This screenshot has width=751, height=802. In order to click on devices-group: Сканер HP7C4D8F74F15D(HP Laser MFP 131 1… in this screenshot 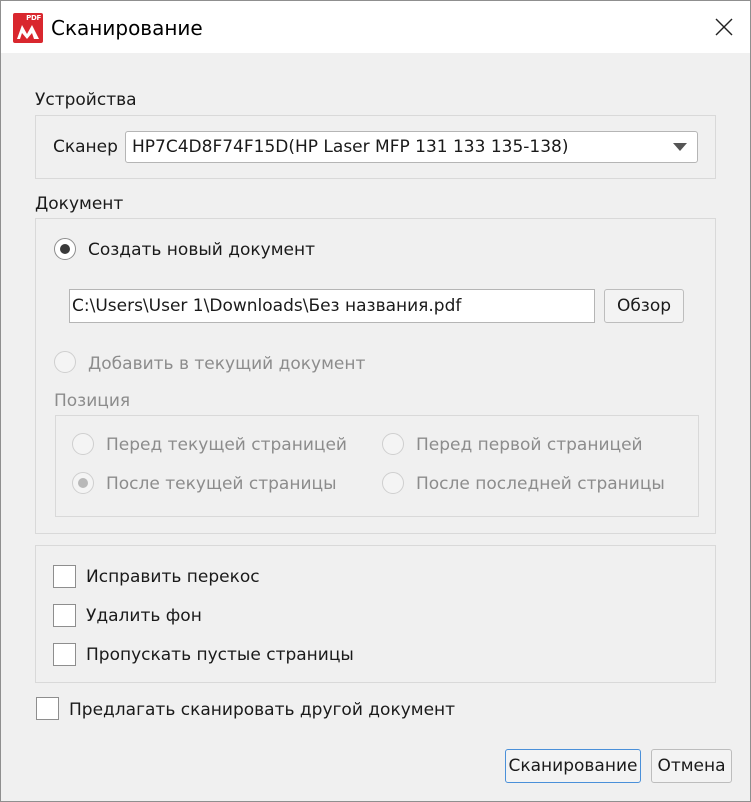, I will do `click(375, 147)`.